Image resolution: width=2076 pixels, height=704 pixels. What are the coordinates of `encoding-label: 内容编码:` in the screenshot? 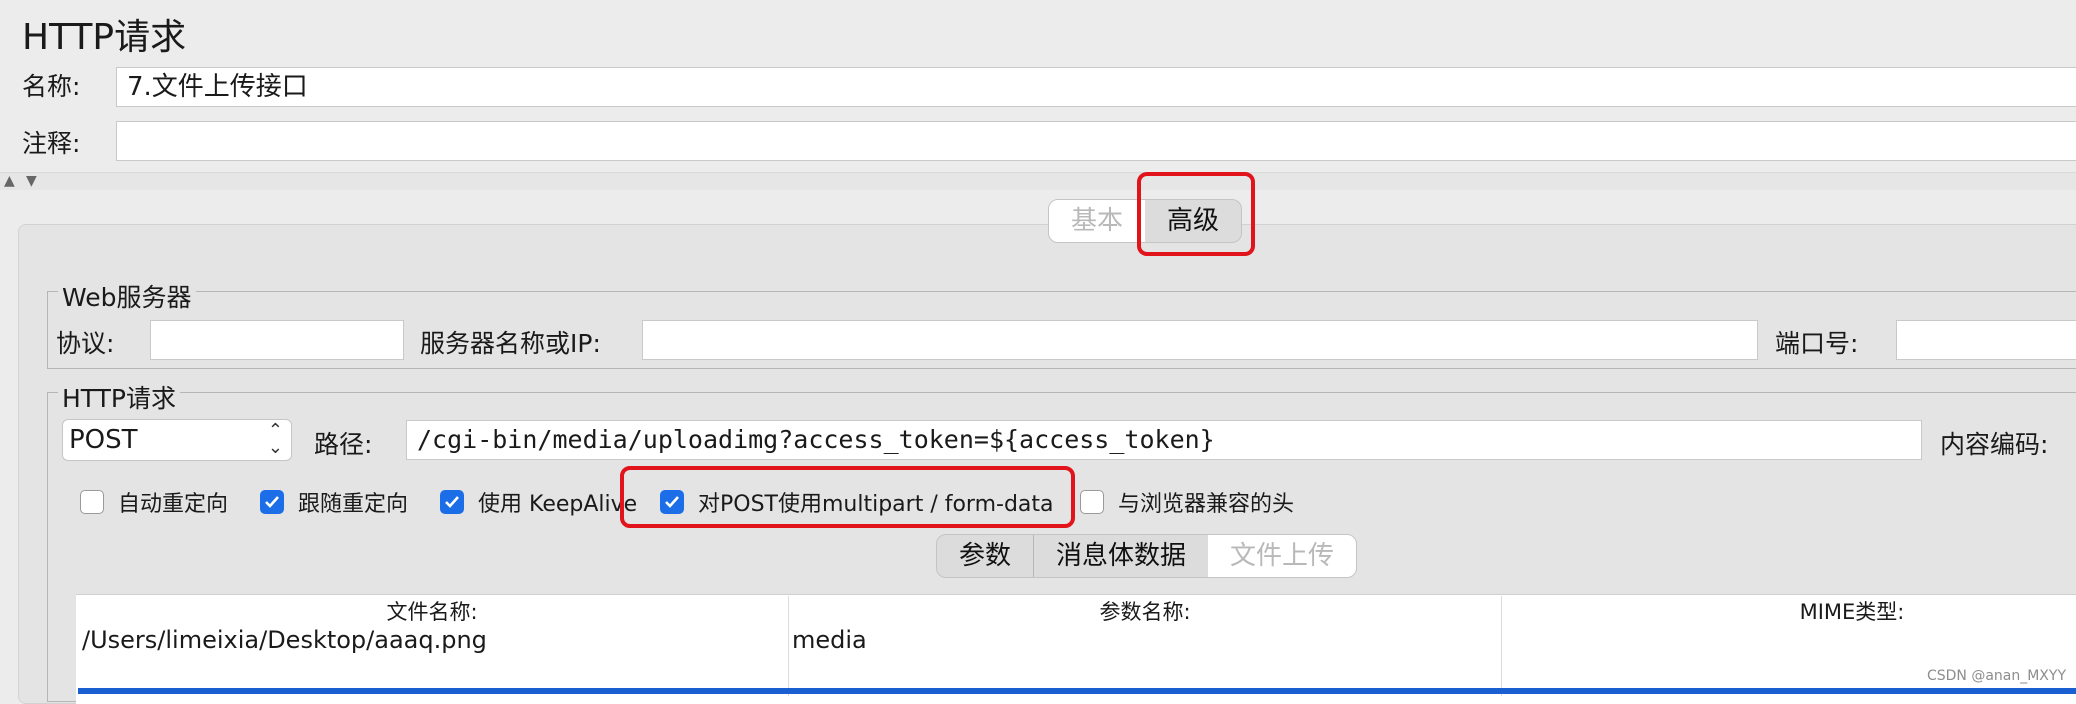 It's located at (1994, 444).